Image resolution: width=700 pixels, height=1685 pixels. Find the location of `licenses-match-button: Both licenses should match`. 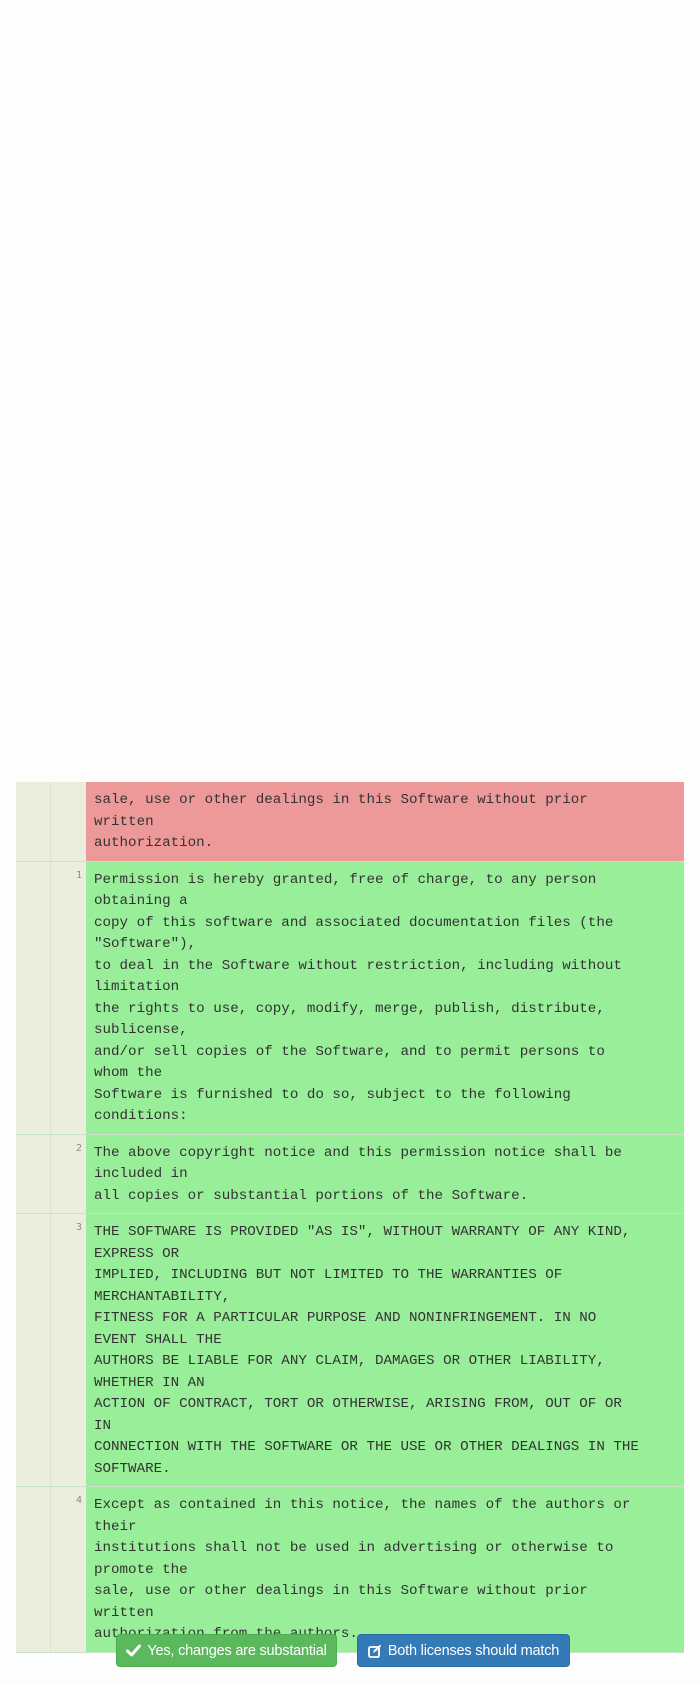

licenses-match-button: Both licenses should match is located at coordinates (463, 1650).